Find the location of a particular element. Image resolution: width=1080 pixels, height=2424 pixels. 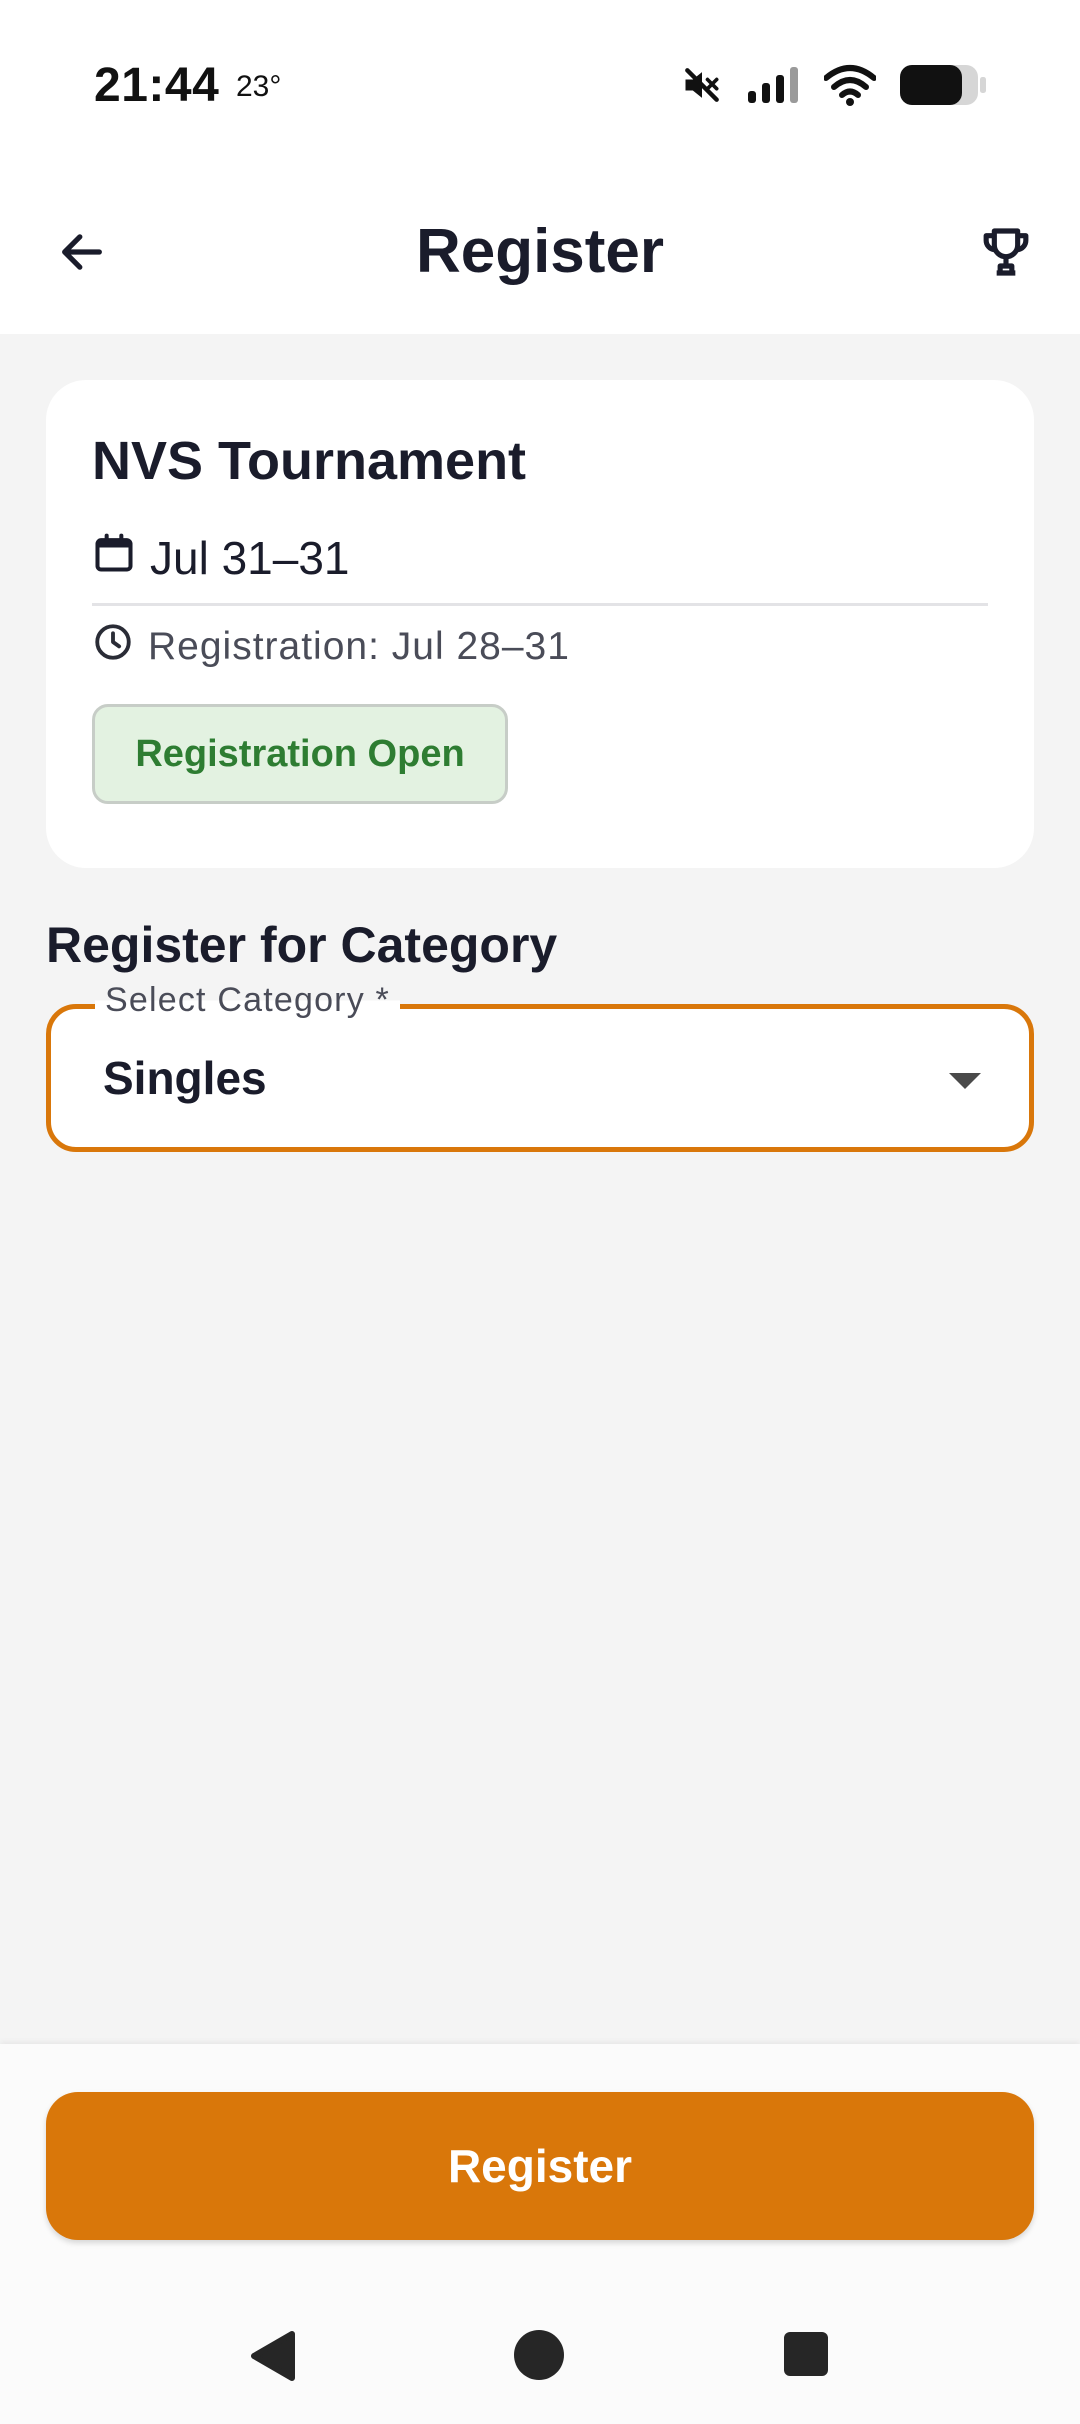

tournament-name: NVS Tournament is located at coordinates (309, 461).